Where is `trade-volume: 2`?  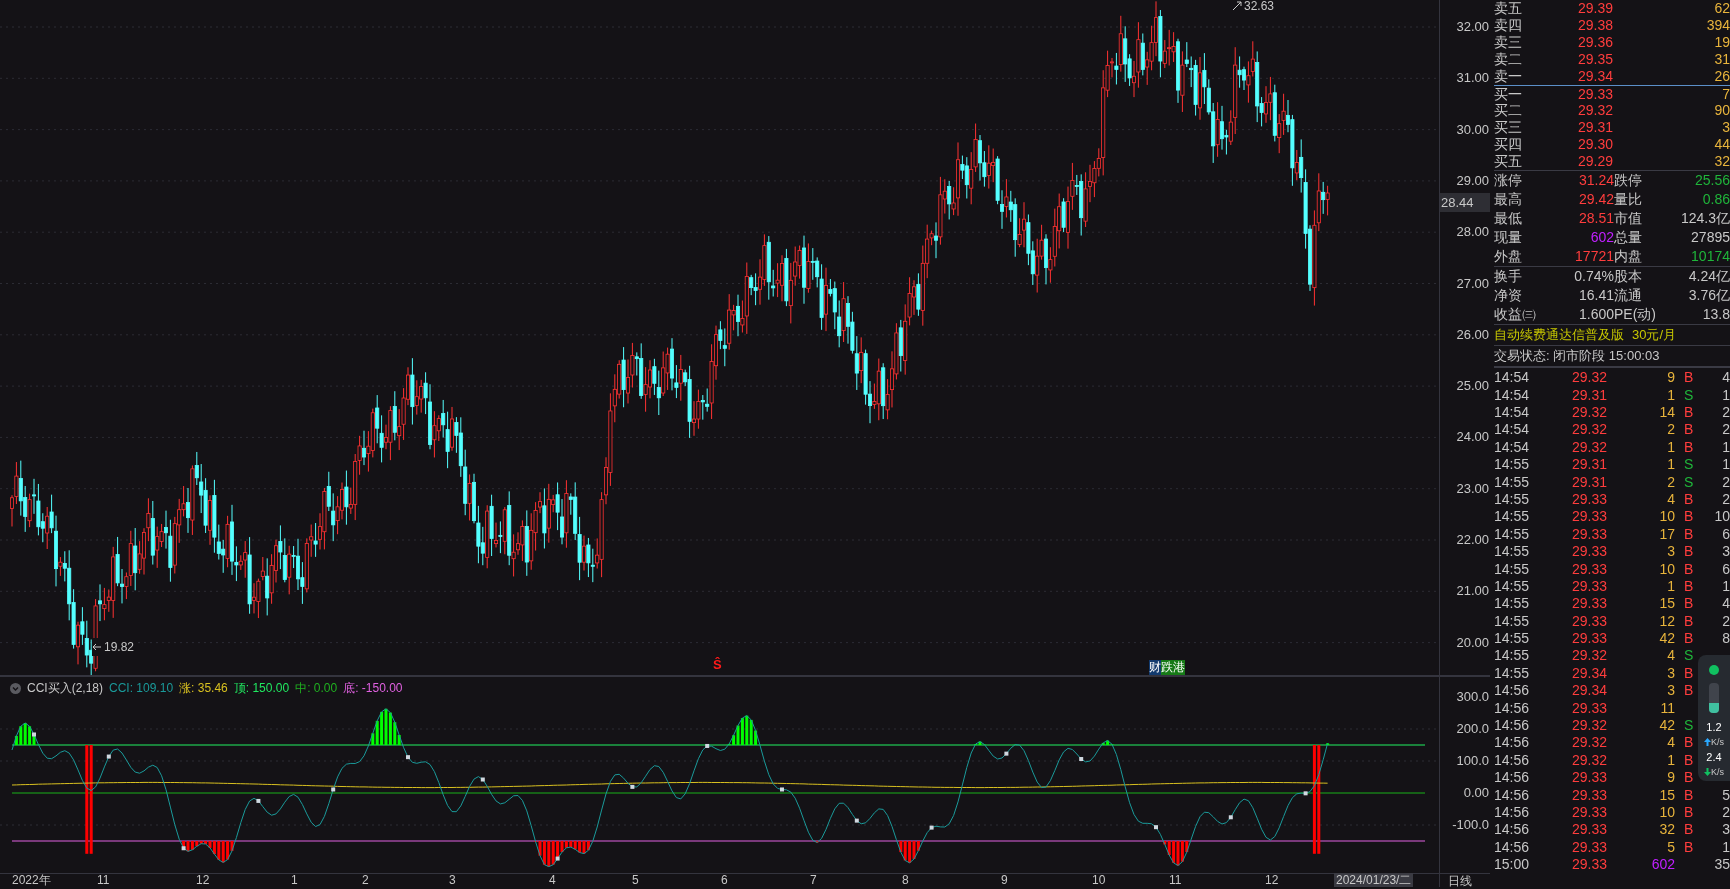
trade-volume: 2 is located at coordinates (1670, 430).